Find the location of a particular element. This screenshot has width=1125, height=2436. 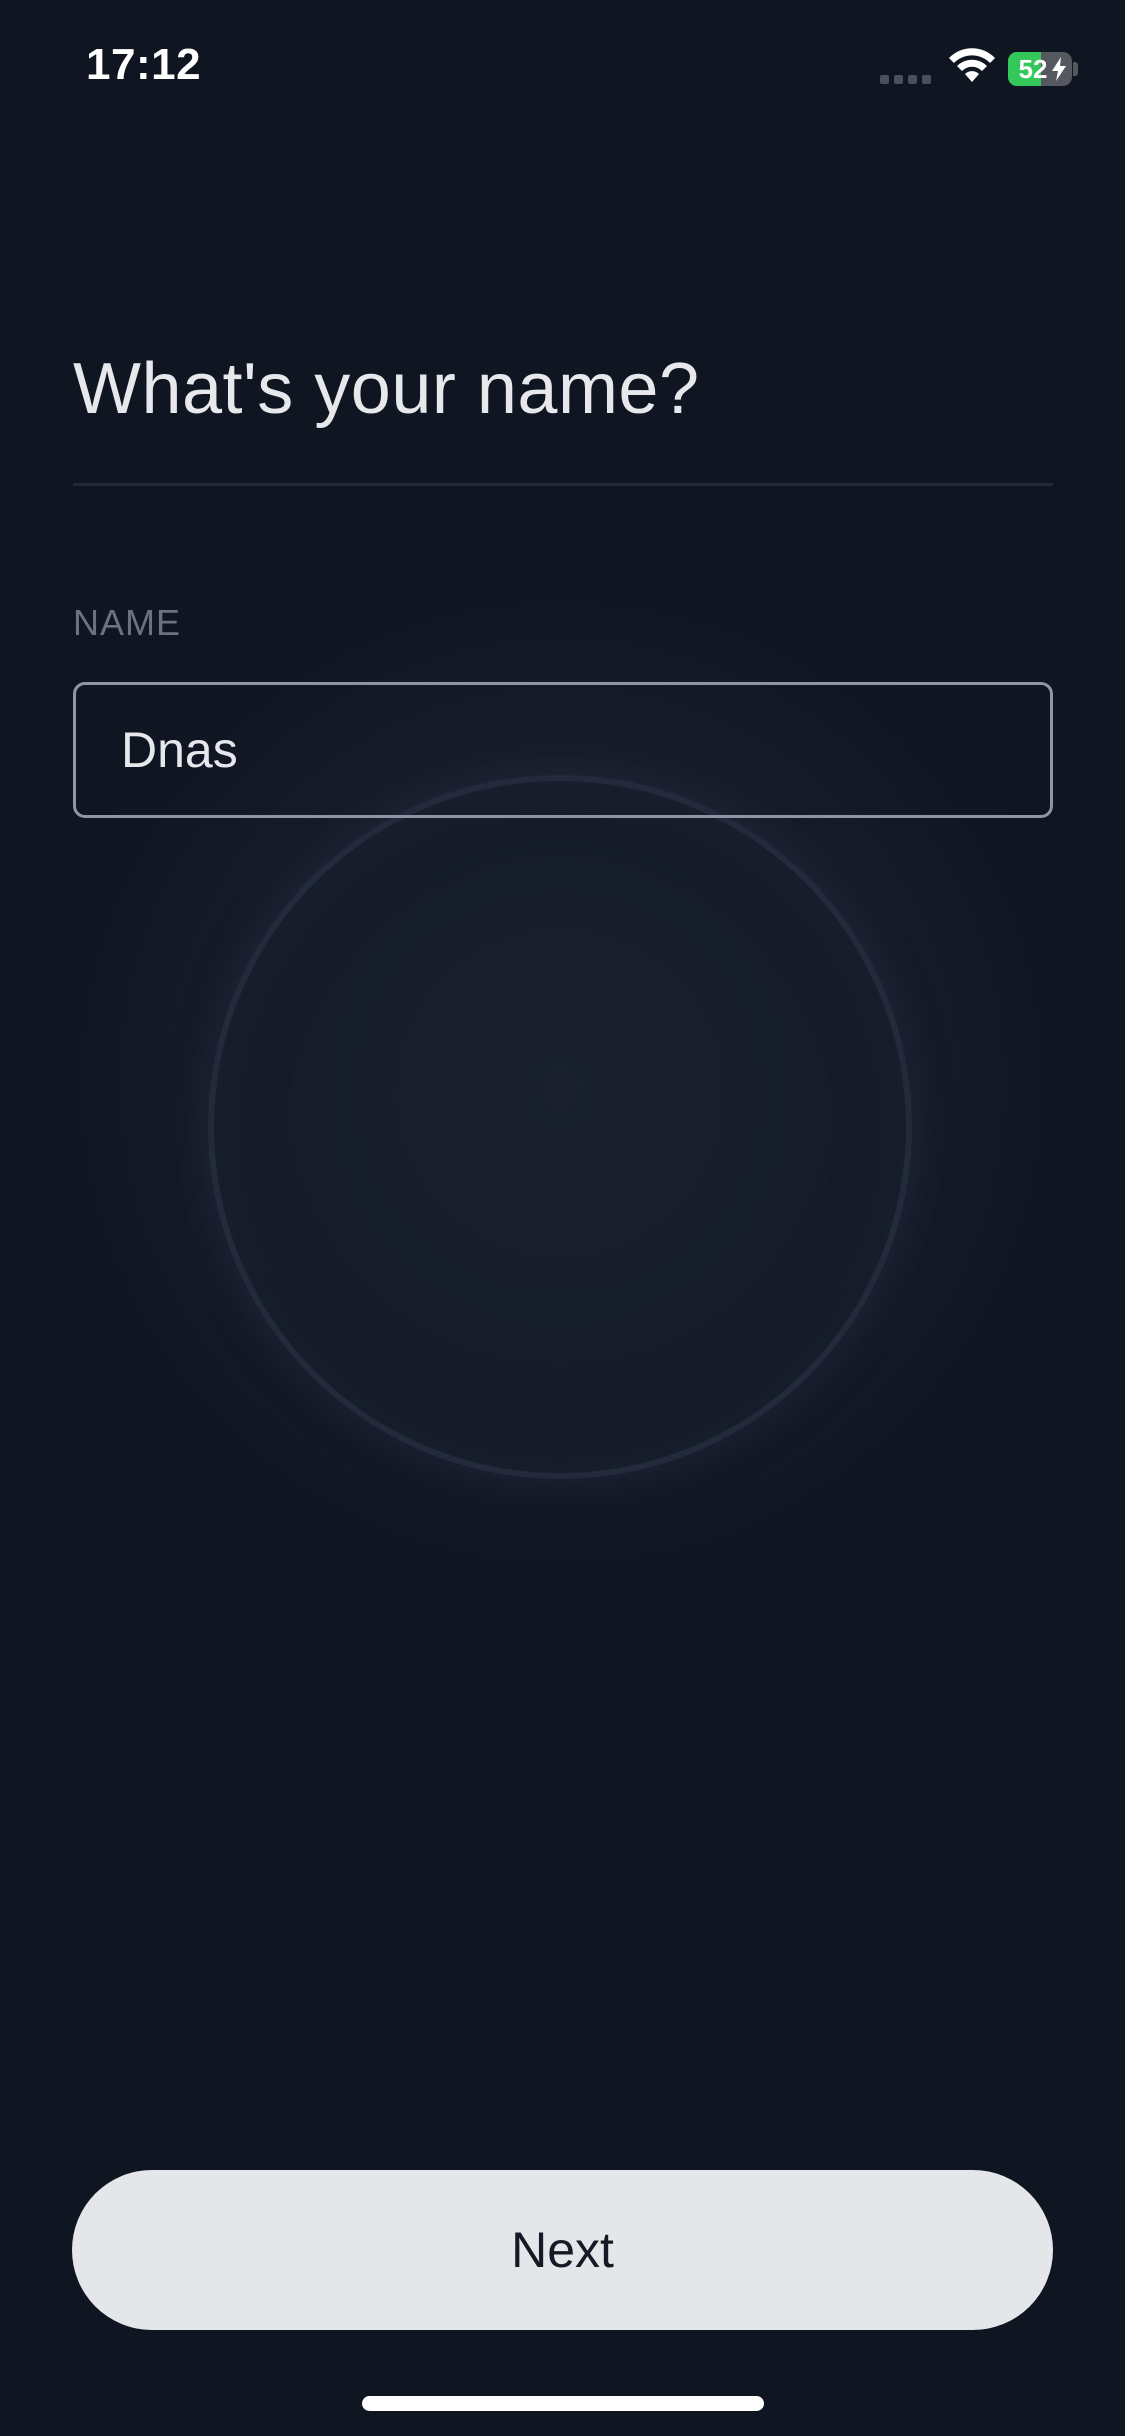

name-input is located at coordinates (563, 750).